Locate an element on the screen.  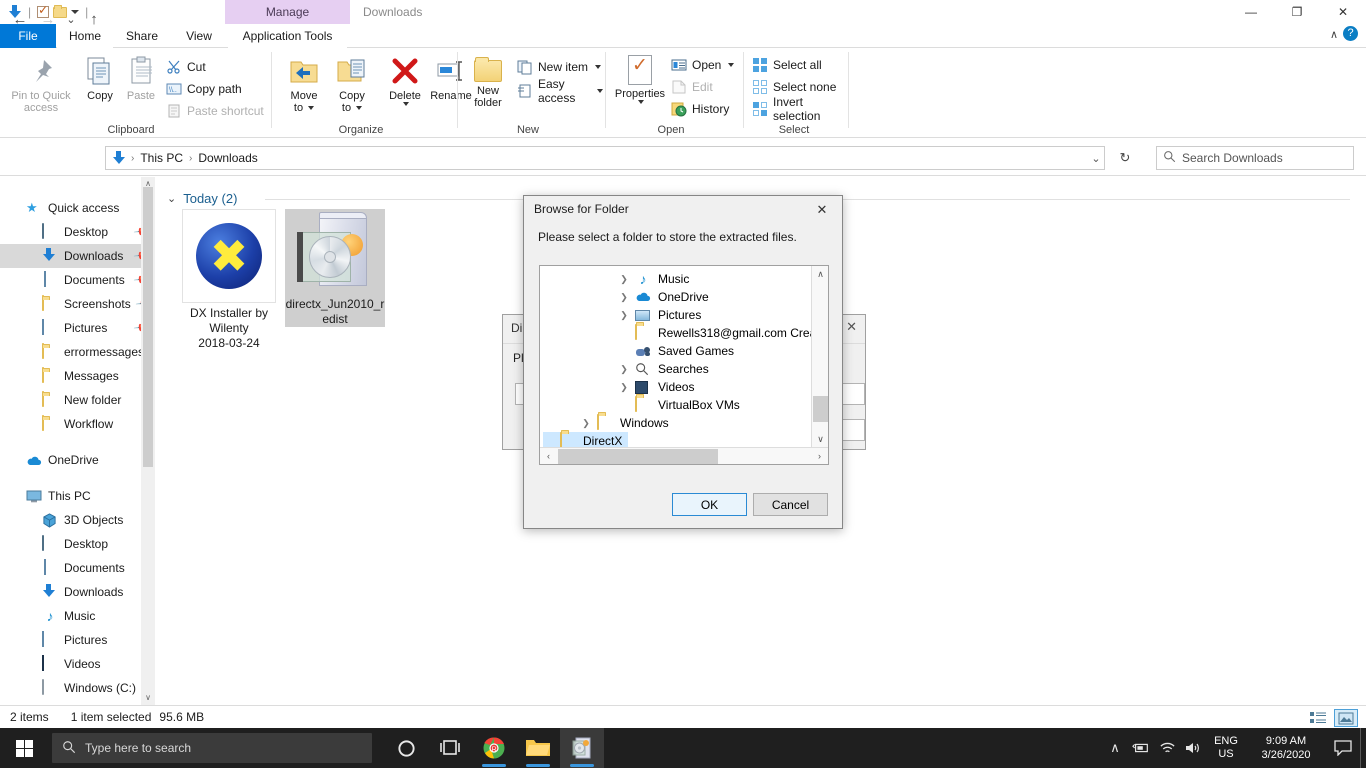
tree-item-virtualbox-vms: ❯ VirtualBox VMs is located at coordinates (680, 405).